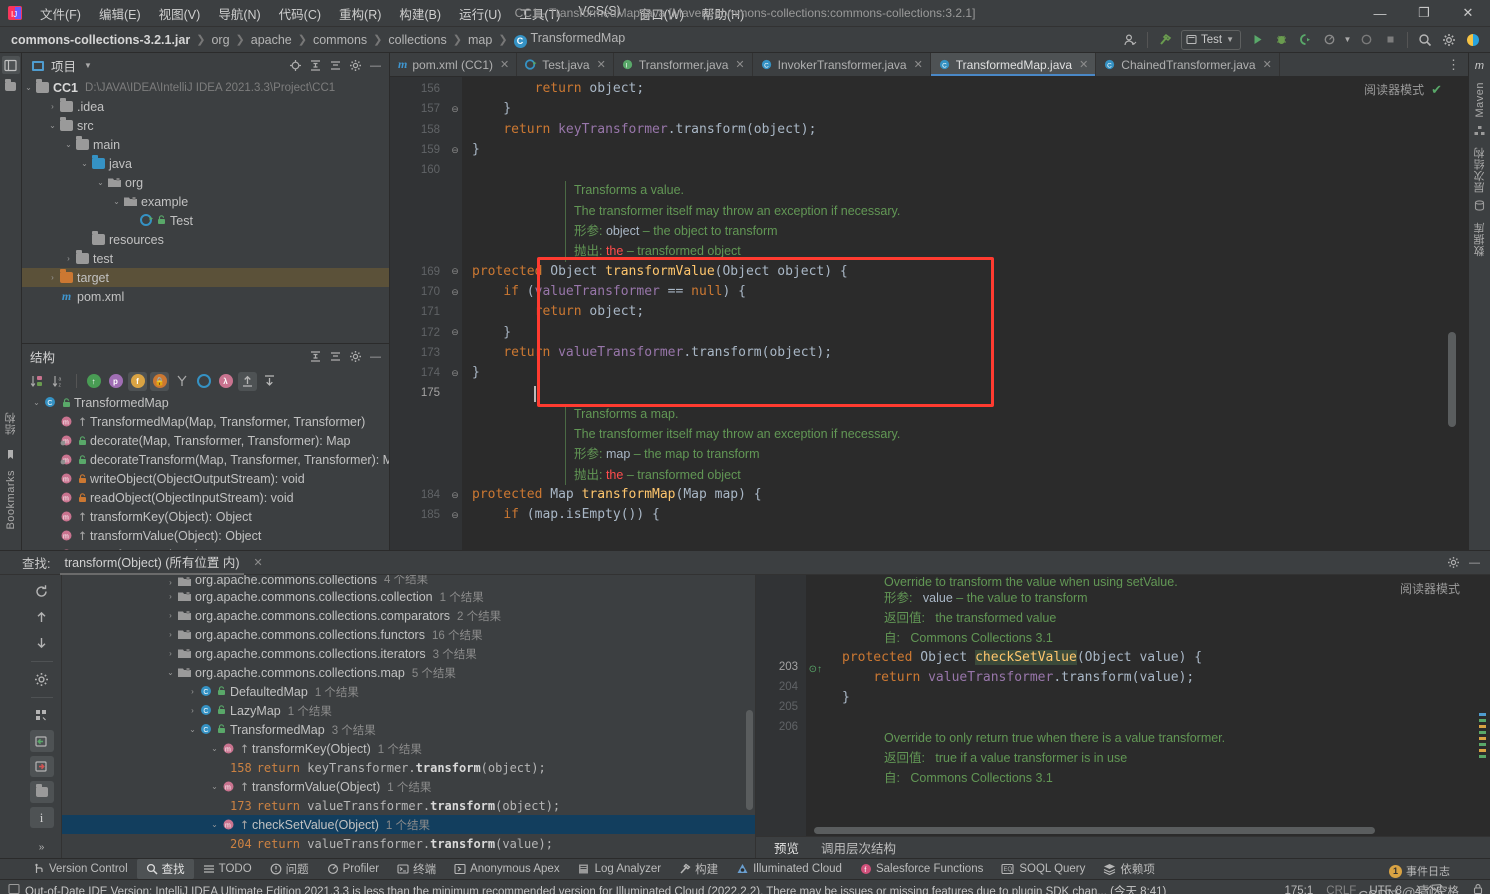  Describe the element at coordinates (120, 13) in the screenshot. I see `menu-item-1: 编辑(E)` at that location.